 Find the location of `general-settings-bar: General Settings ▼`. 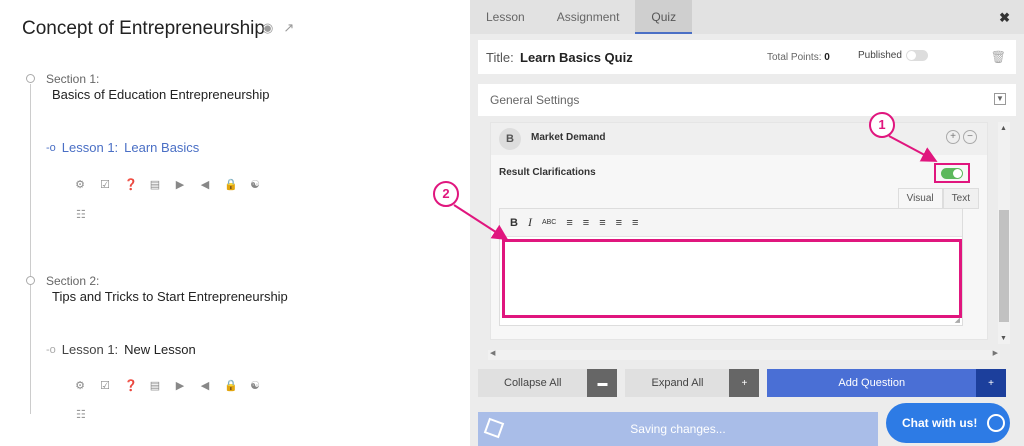

general-settings-bar: General Settings ▼ is located at coordinates (747, 100).